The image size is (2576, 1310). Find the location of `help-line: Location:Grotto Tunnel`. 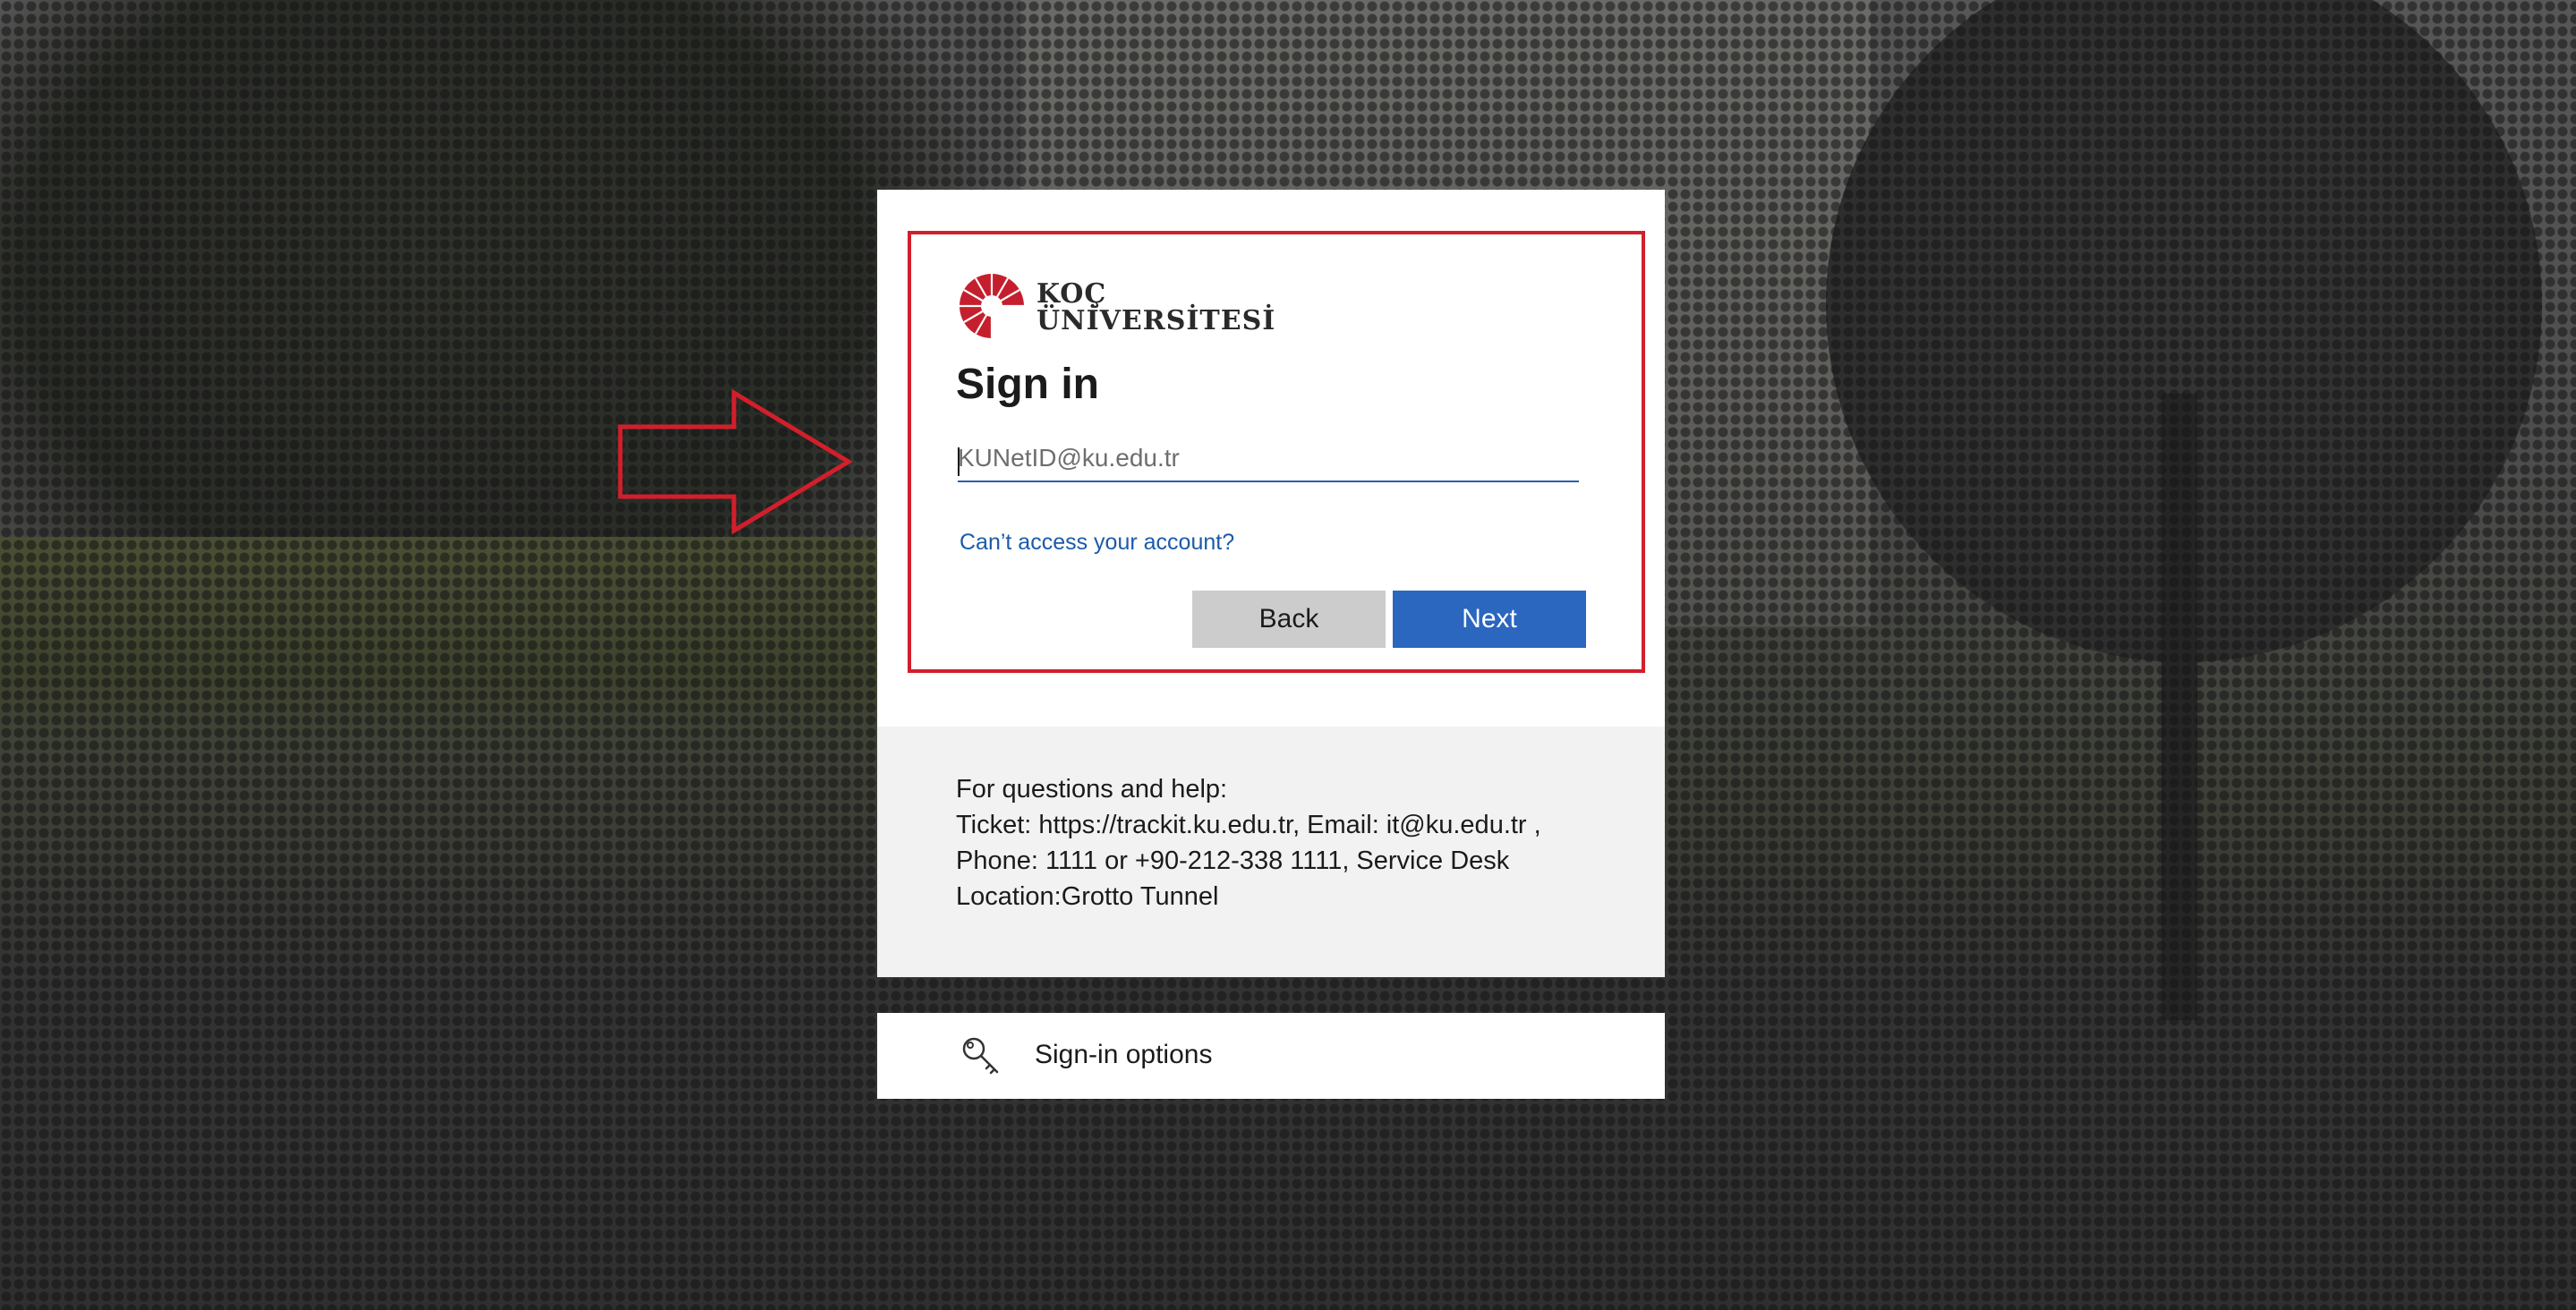

help-line: Location:Grotto Tunnel is located at coordinates (1087, 897).